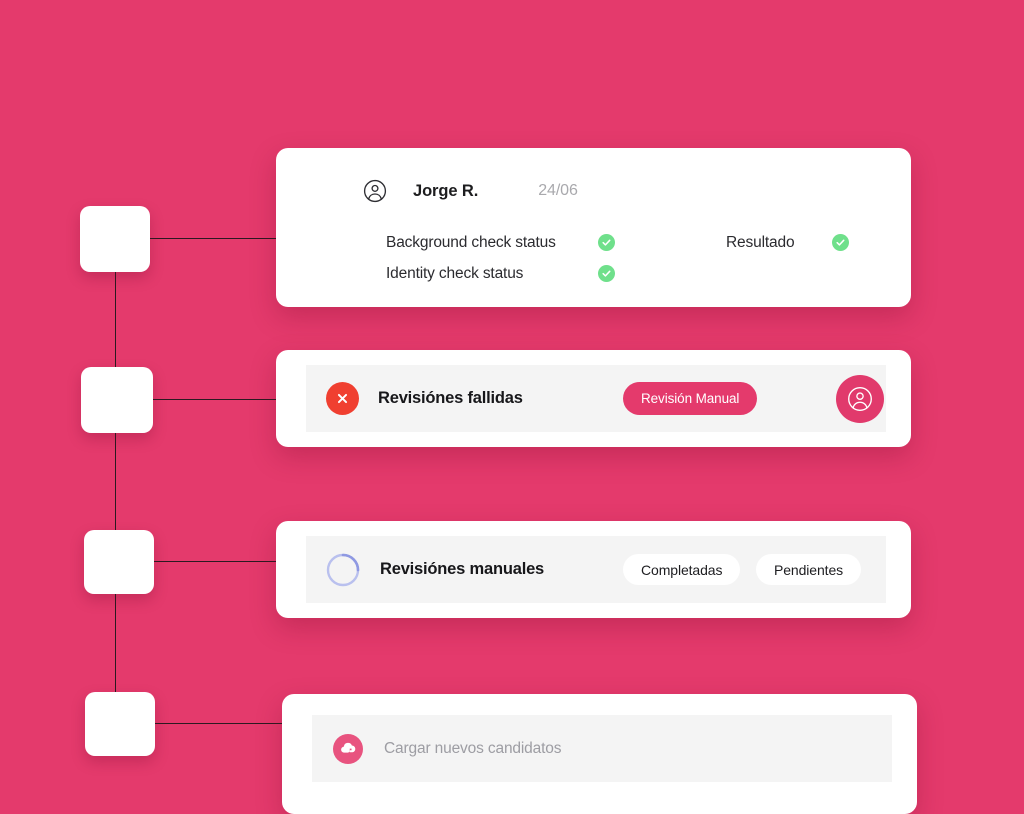 This screenshot has height=814, width=1024. What do you see at coordinates (760, 242) in the screenshot?
I see `result-label: Resultado` at bounding box center [760, 242].